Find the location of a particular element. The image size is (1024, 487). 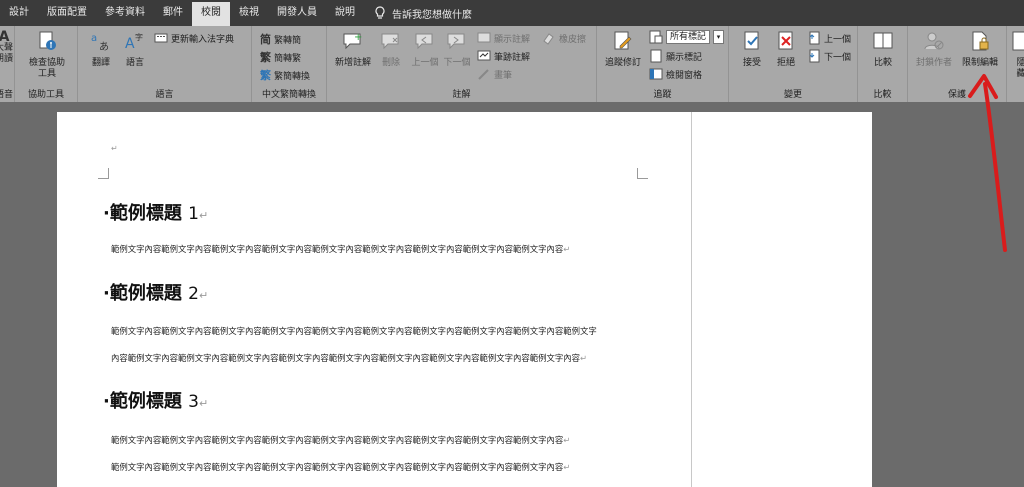

group-label-tracking: 追蹤 is located at coordinates (662, 95).